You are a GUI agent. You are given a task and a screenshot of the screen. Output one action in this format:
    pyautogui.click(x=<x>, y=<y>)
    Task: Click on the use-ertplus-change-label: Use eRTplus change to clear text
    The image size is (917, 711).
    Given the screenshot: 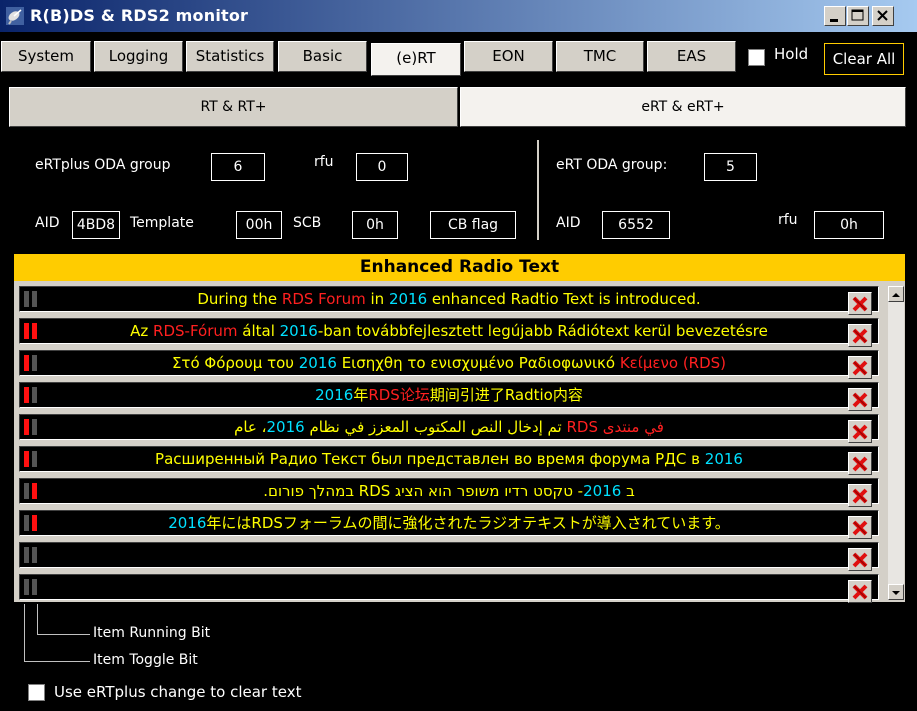 What is the action you would take?
    pyautogui.click(x=178, y=692)
    